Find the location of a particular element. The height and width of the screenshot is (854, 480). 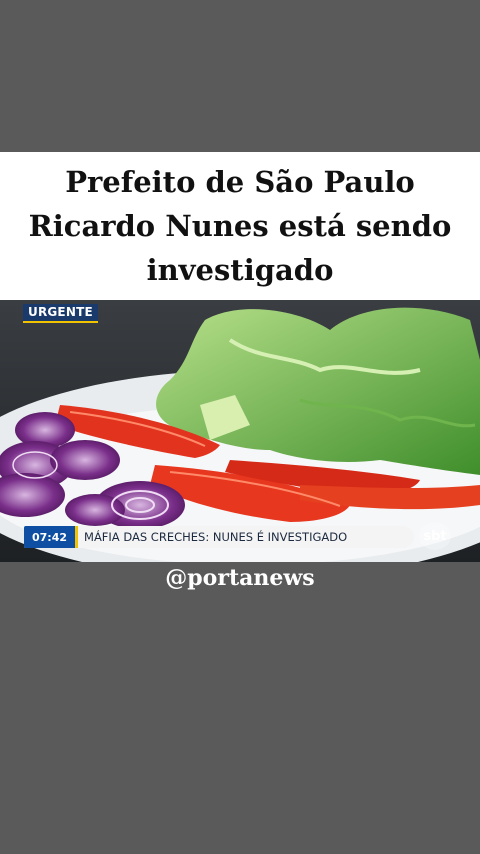

ticker-time: 07:42 is located at coordinates (51, 537).